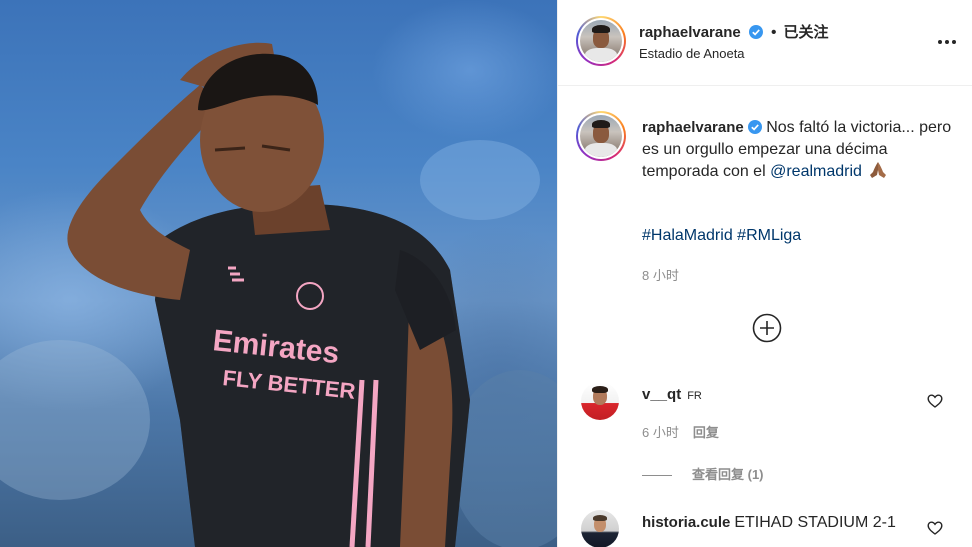  I want to click on more-options-icon, so click(947, 42).